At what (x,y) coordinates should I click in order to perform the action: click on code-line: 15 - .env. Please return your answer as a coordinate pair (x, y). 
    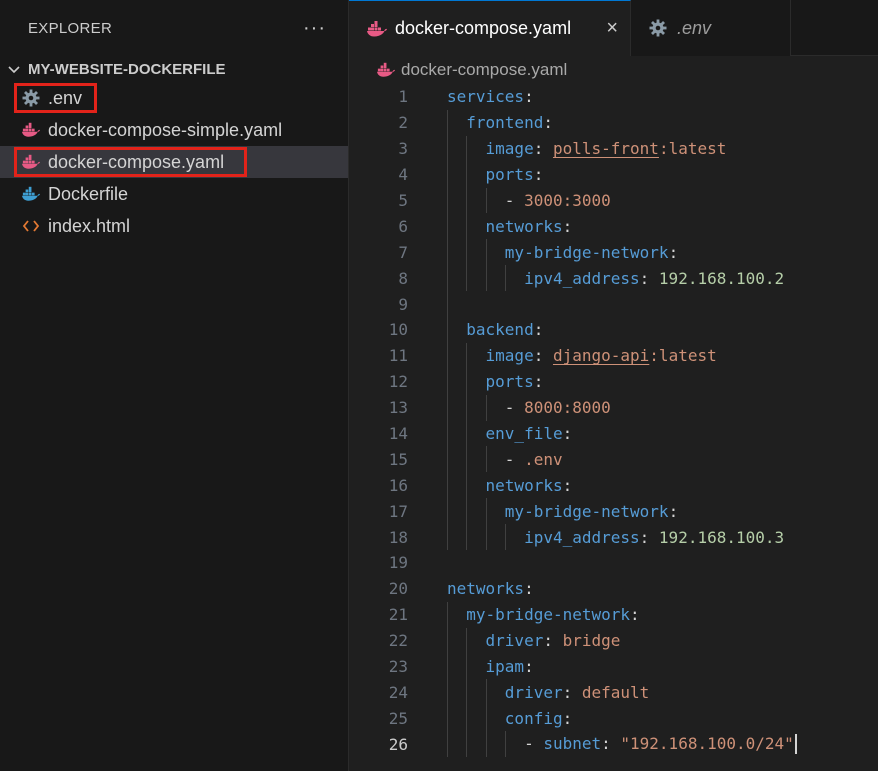
    Looking at the image, I should click on (613, 459).